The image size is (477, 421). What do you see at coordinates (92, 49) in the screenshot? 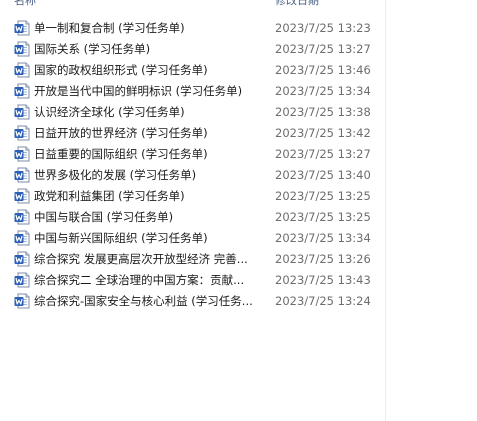
I see `file-name: 国际关系 (学习任务单)` at bounding box center [92, 49].